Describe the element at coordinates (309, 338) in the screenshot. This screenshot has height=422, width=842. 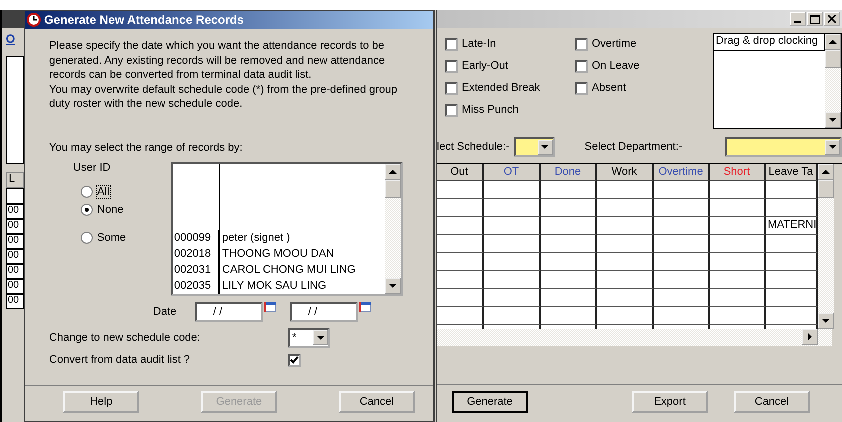
I see `schedule-code-dropdown: *` at that location.